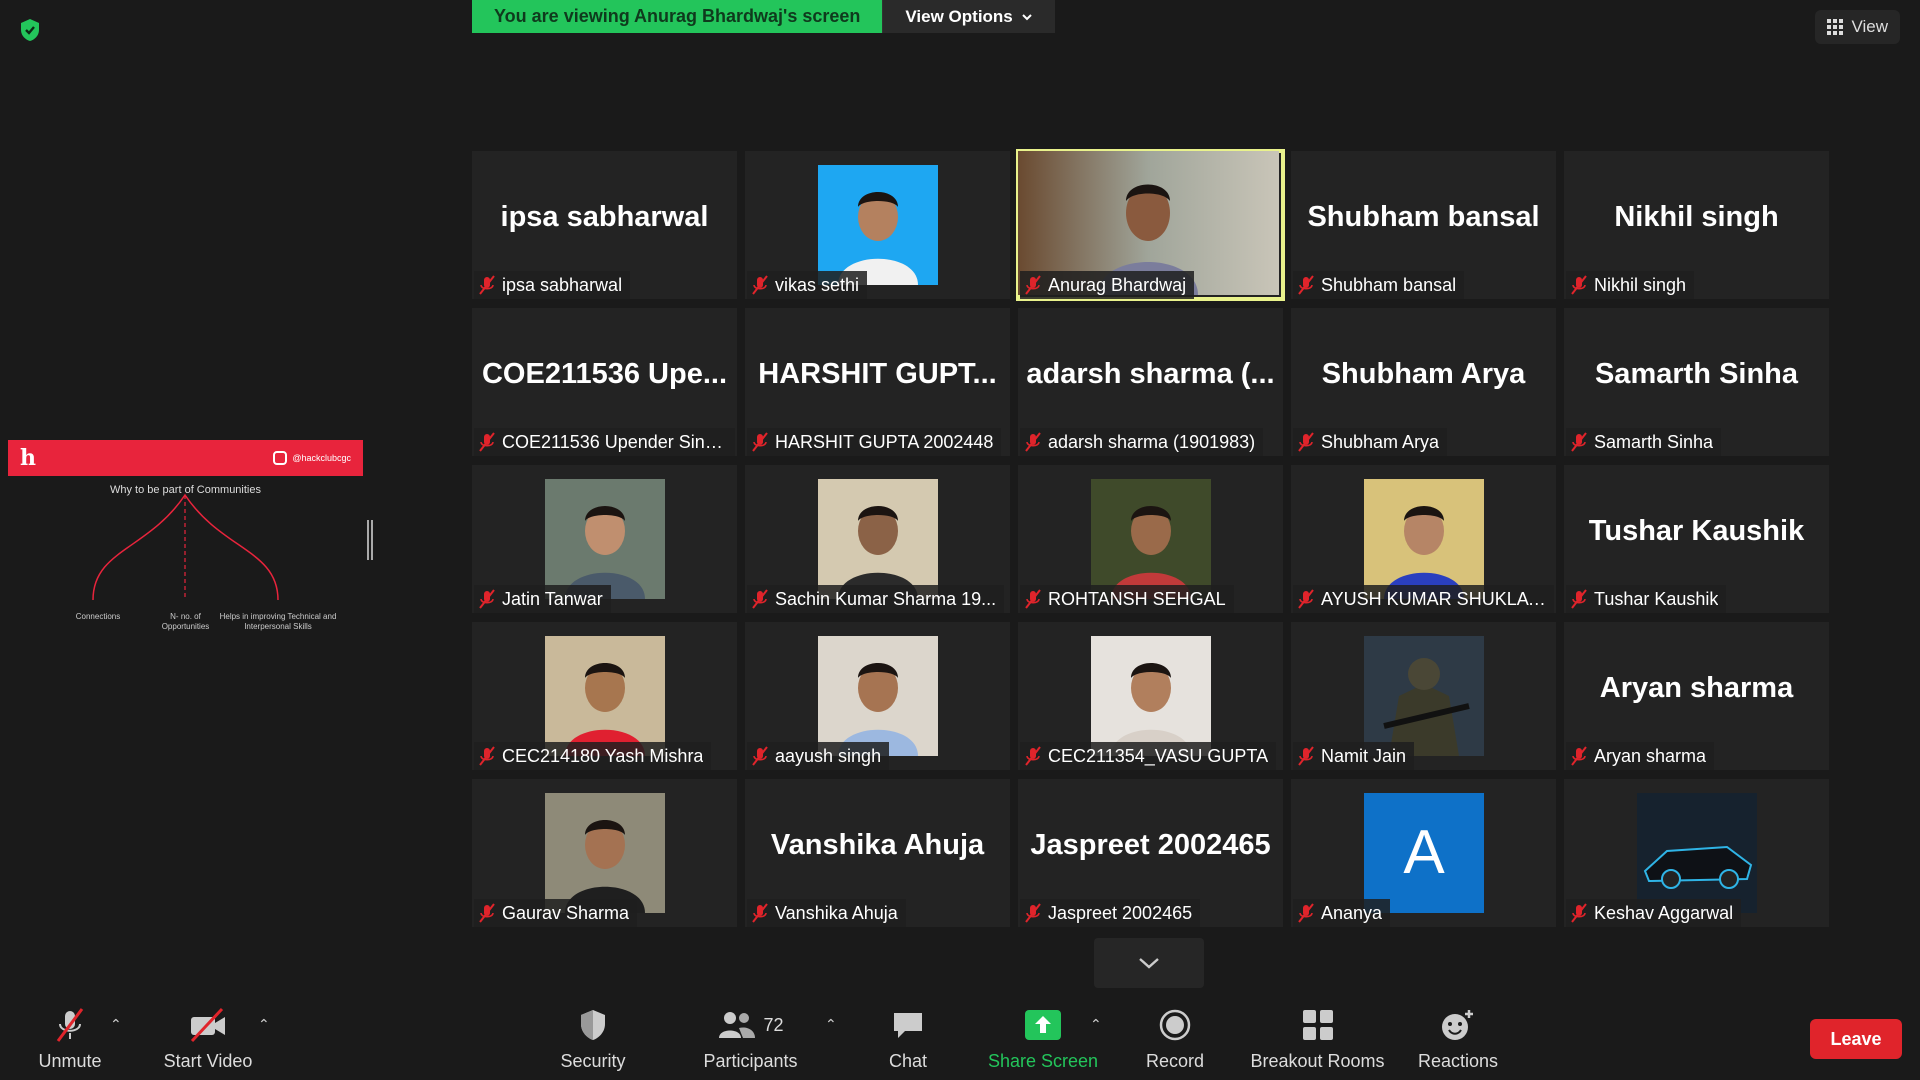  What do you see at coordinates (1696, 539) in the screenshot?
I see `participant-tile: Tushar Kaushik Tushar Kaushik` at bounding box center [1696, 539].